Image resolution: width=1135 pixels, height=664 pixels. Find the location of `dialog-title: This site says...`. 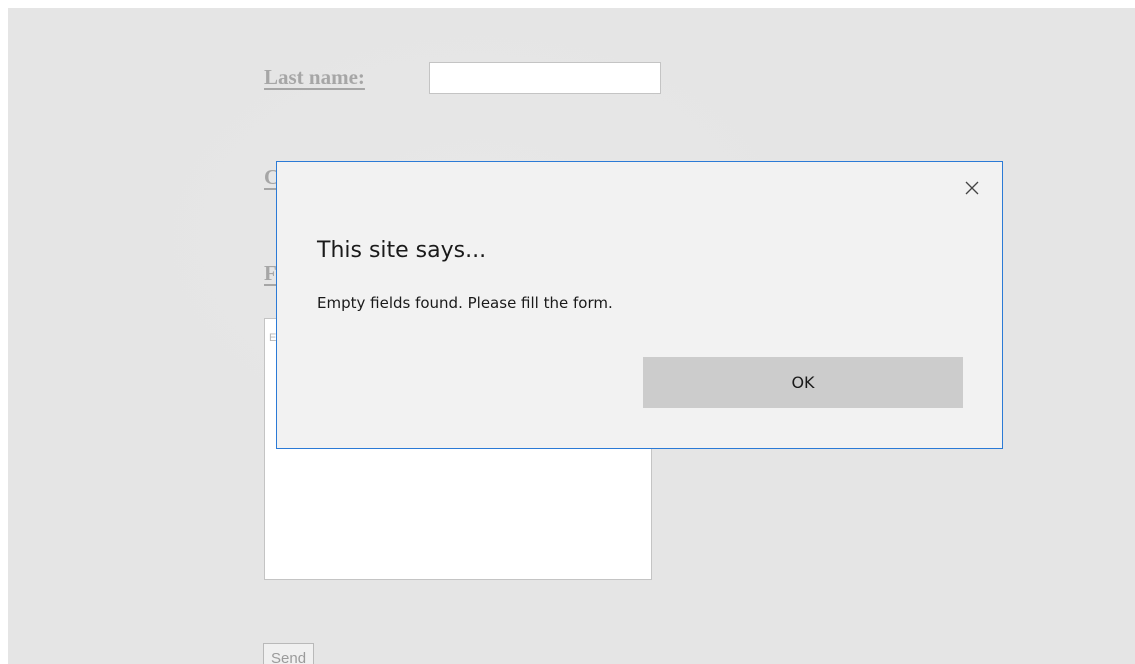

dialog-title: This site says... is located at coordinates (402, 250).